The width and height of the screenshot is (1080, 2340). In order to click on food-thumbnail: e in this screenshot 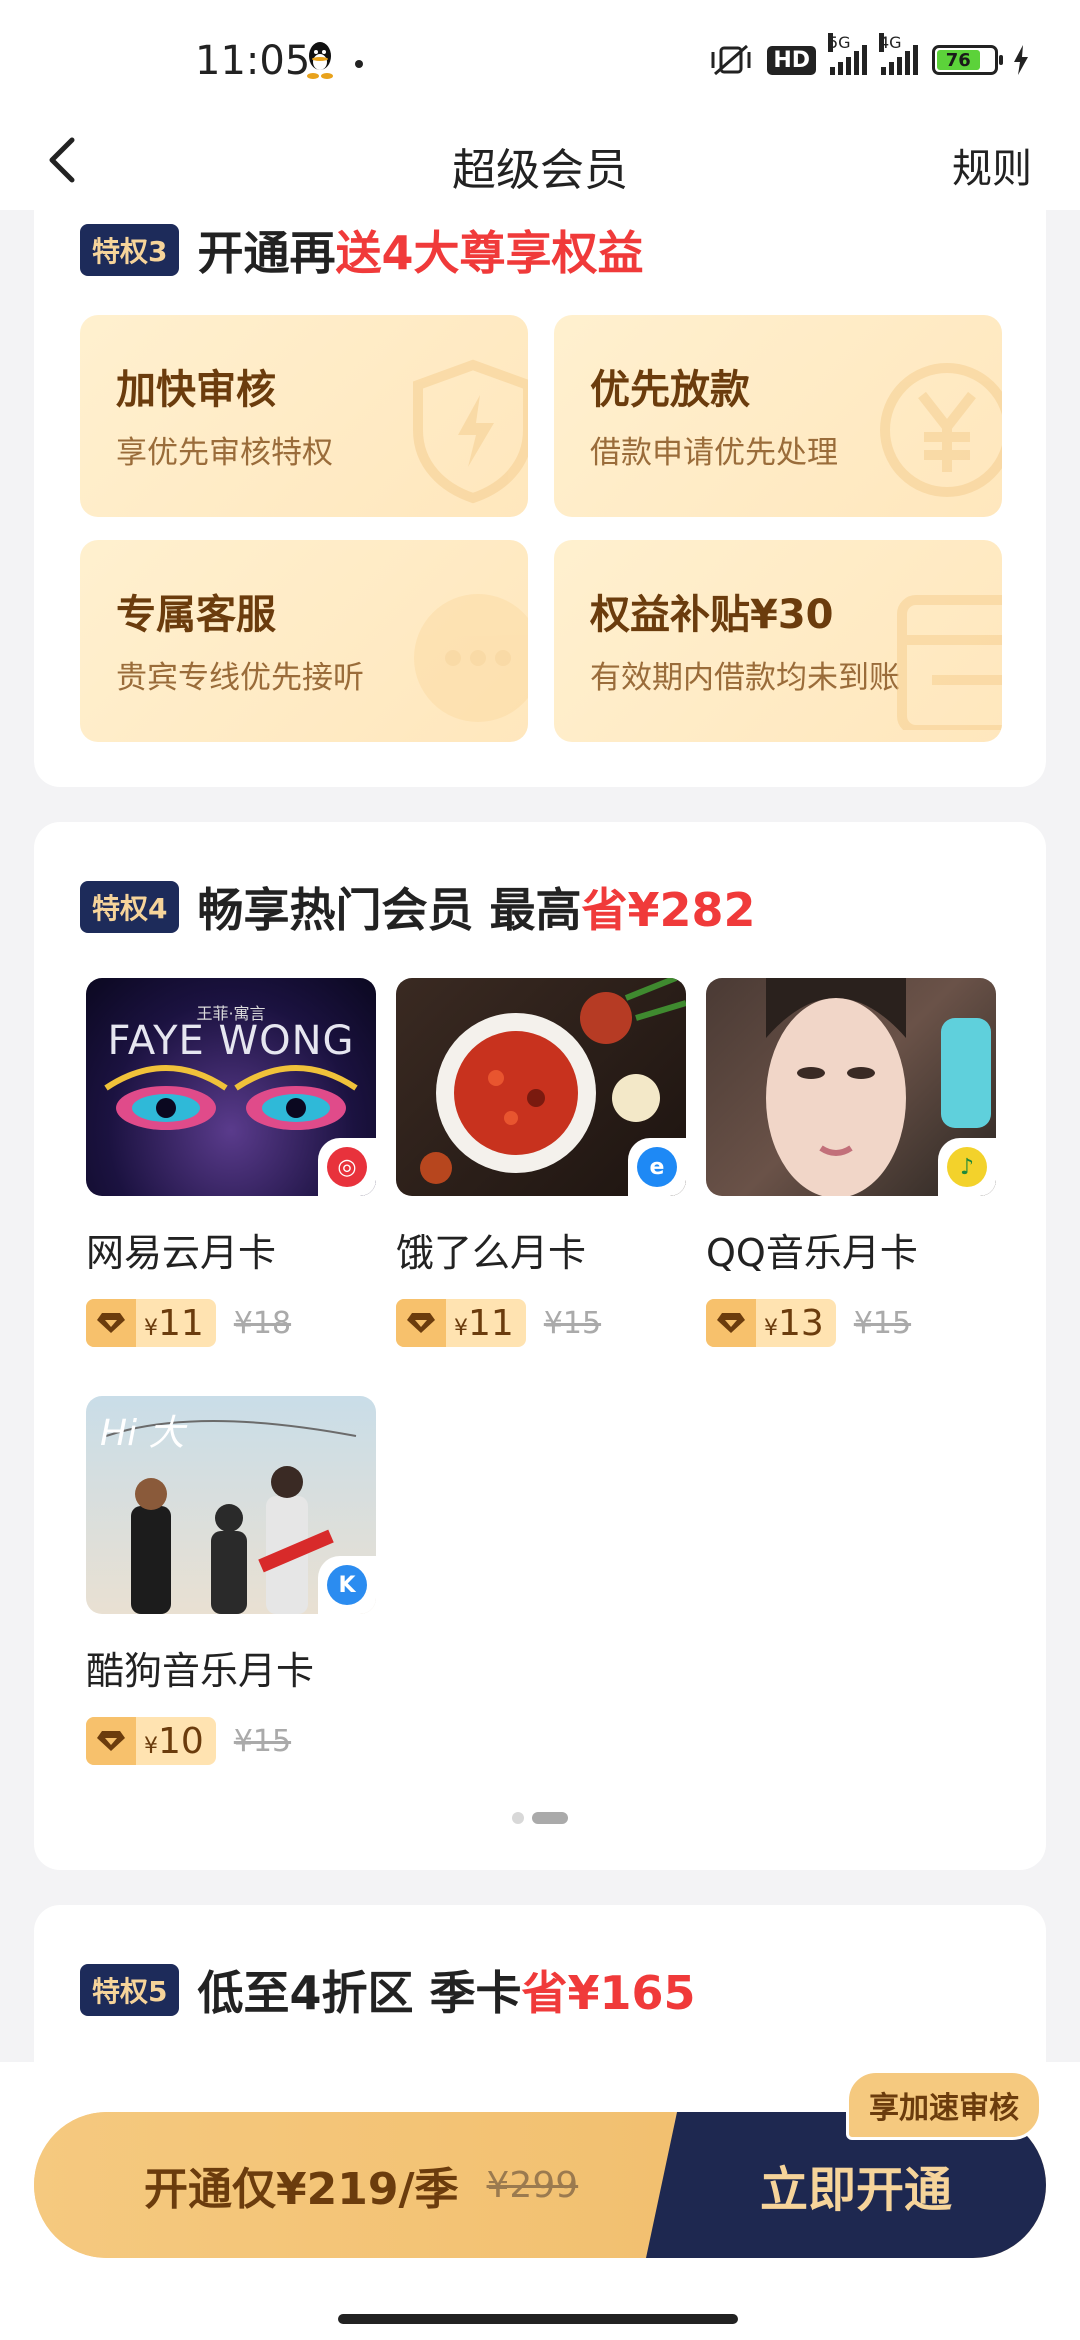, I will do `click(541, 1087)`.